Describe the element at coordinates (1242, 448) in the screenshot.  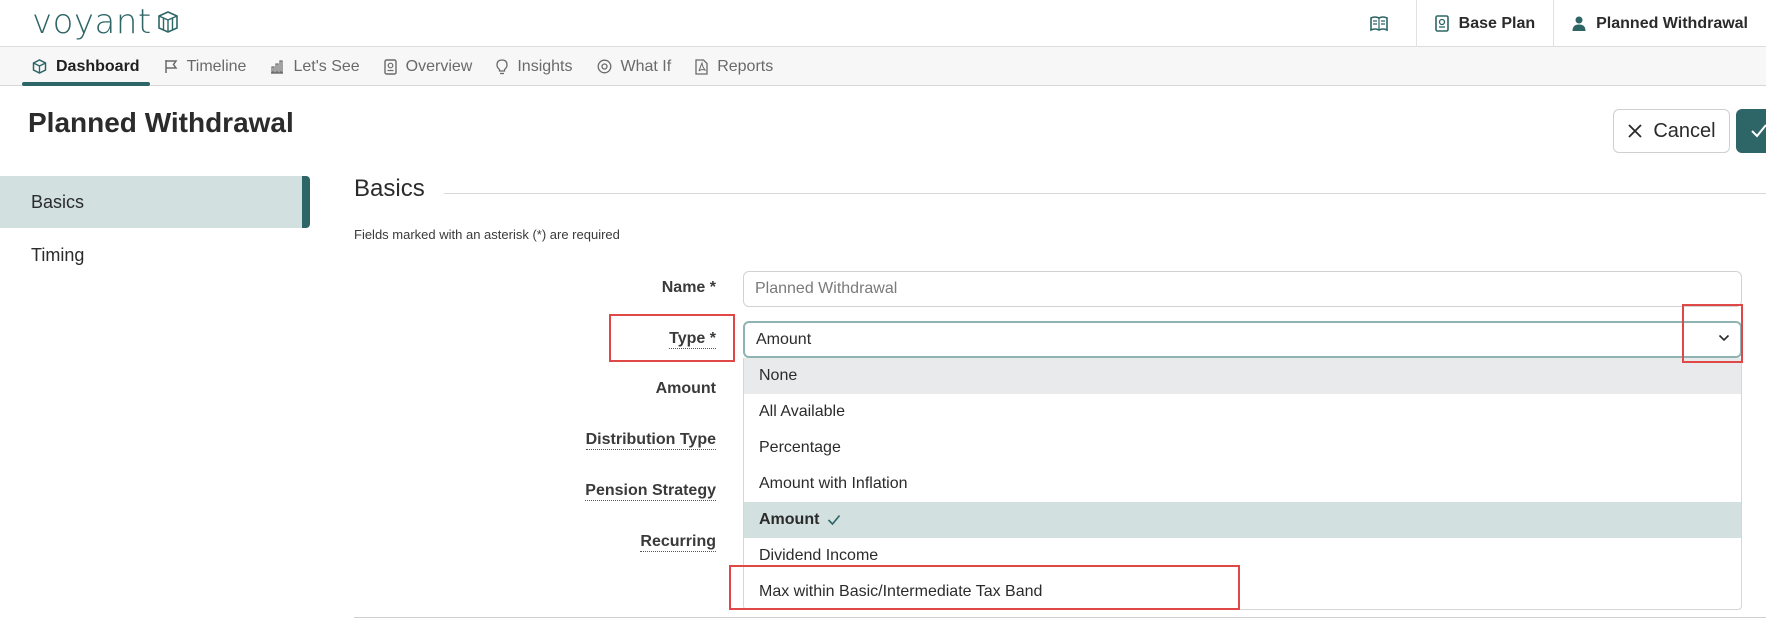
I see `type-option-percentage: Percentage` at that location.